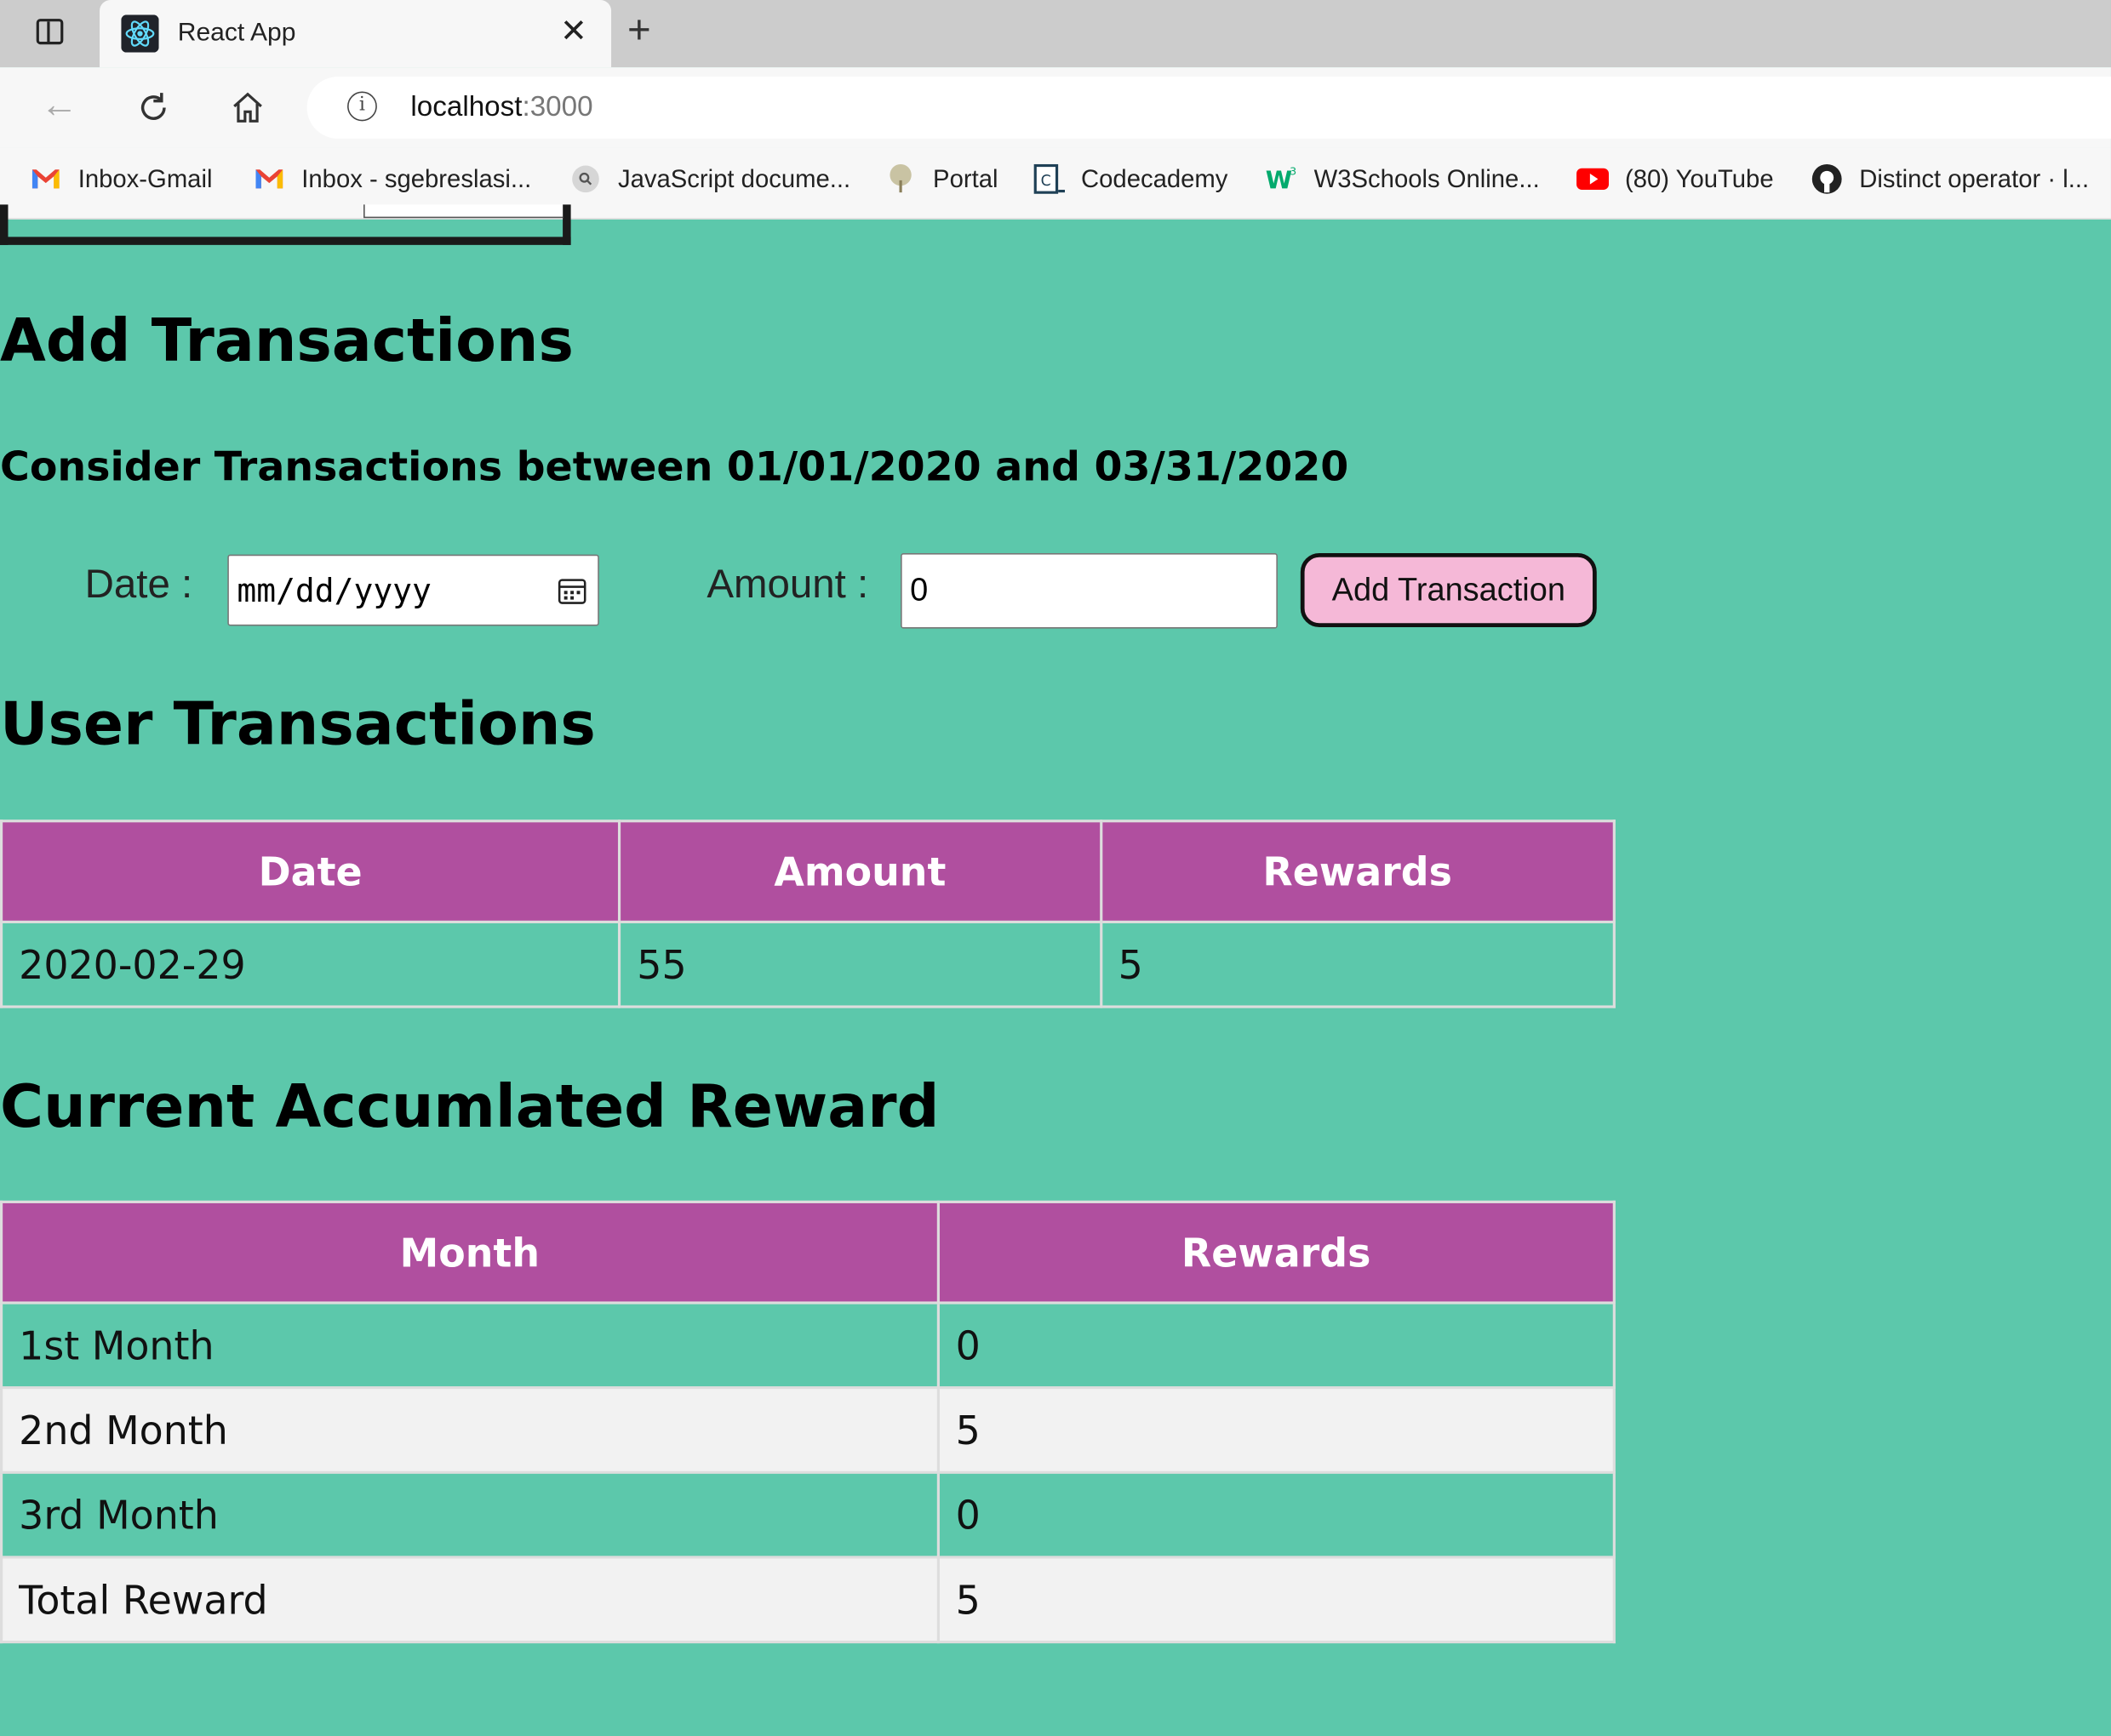  Describe the element at coordinates (50, 32) in the screenshot. I see `tab-actions-icon` at that location.